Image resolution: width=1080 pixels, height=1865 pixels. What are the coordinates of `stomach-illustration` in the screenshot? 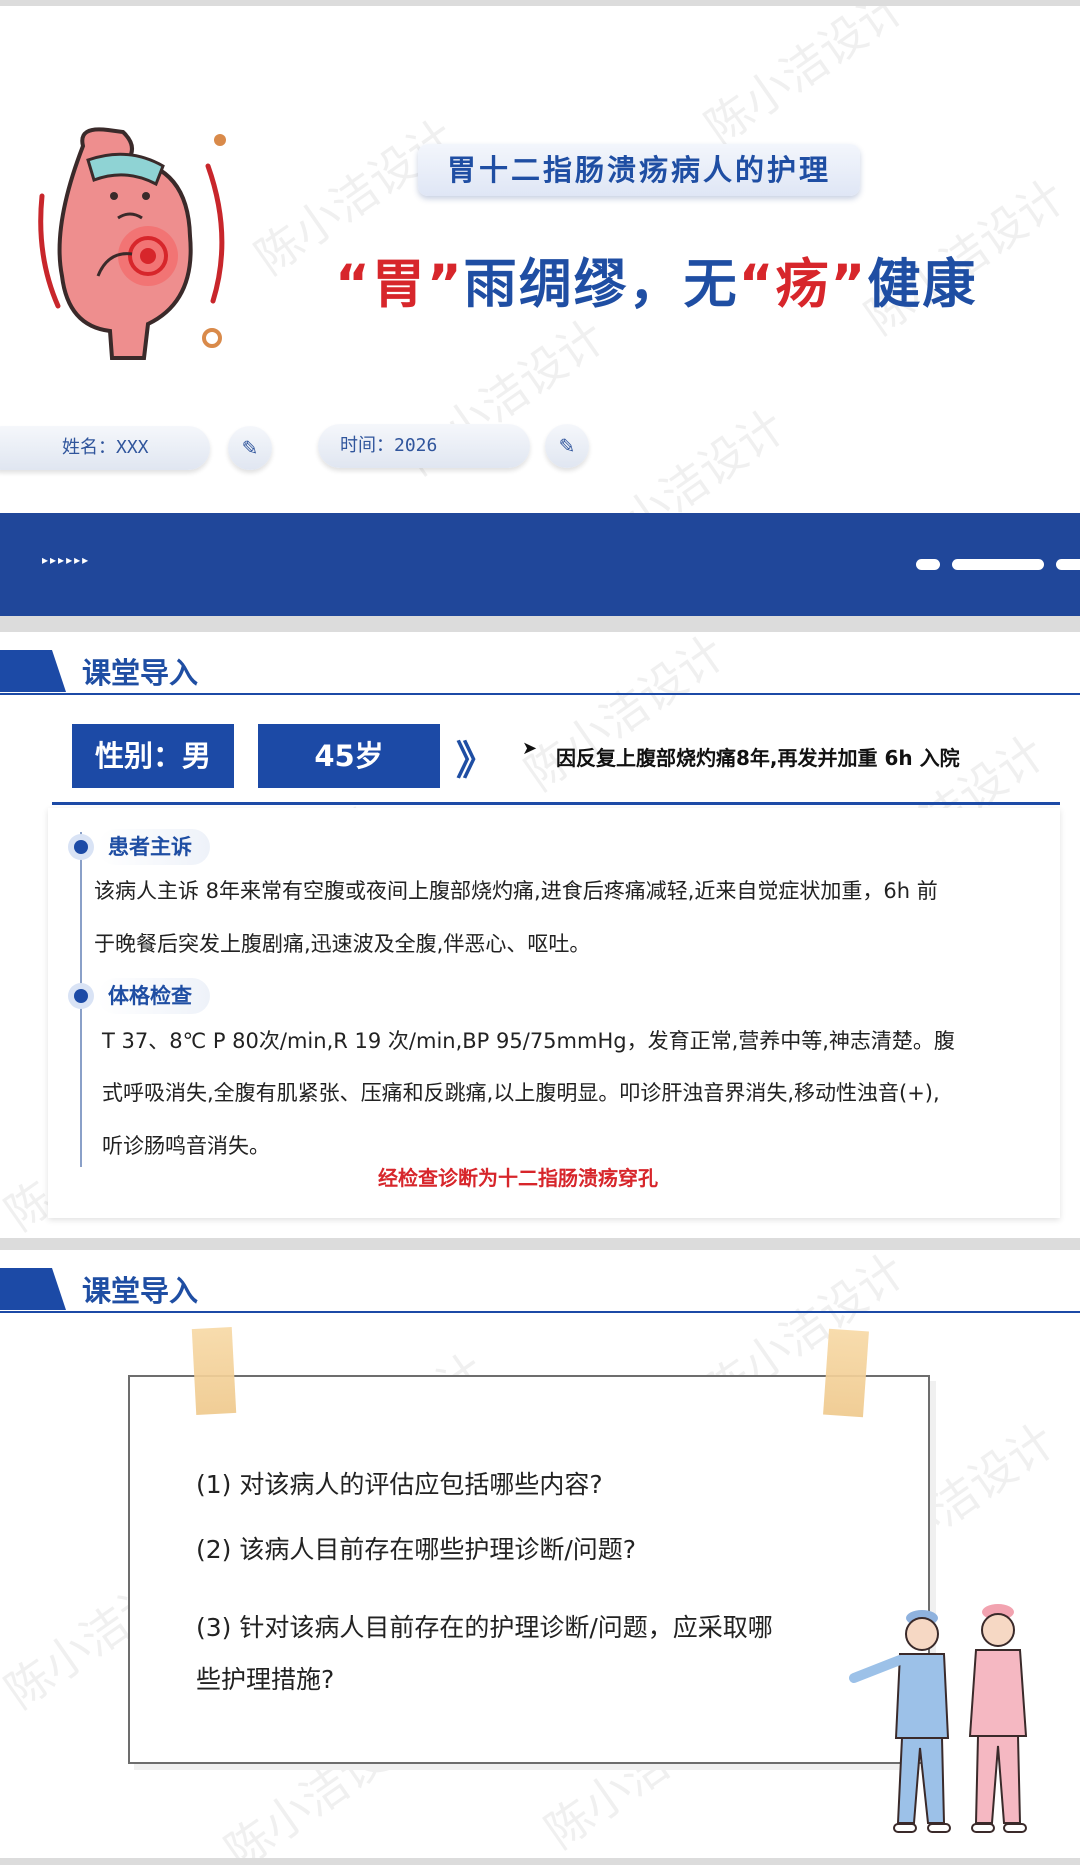 It's located at (132, 243).